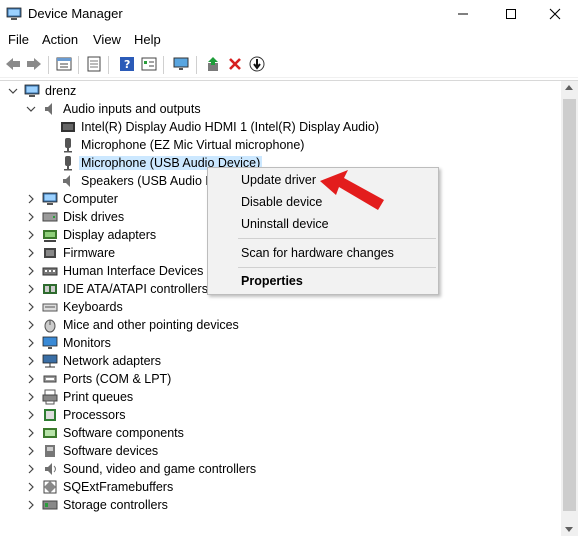 The width and height of the screenshot is (578, 536). I want to click on menu-item-properties: Properties, so click(272, 281).